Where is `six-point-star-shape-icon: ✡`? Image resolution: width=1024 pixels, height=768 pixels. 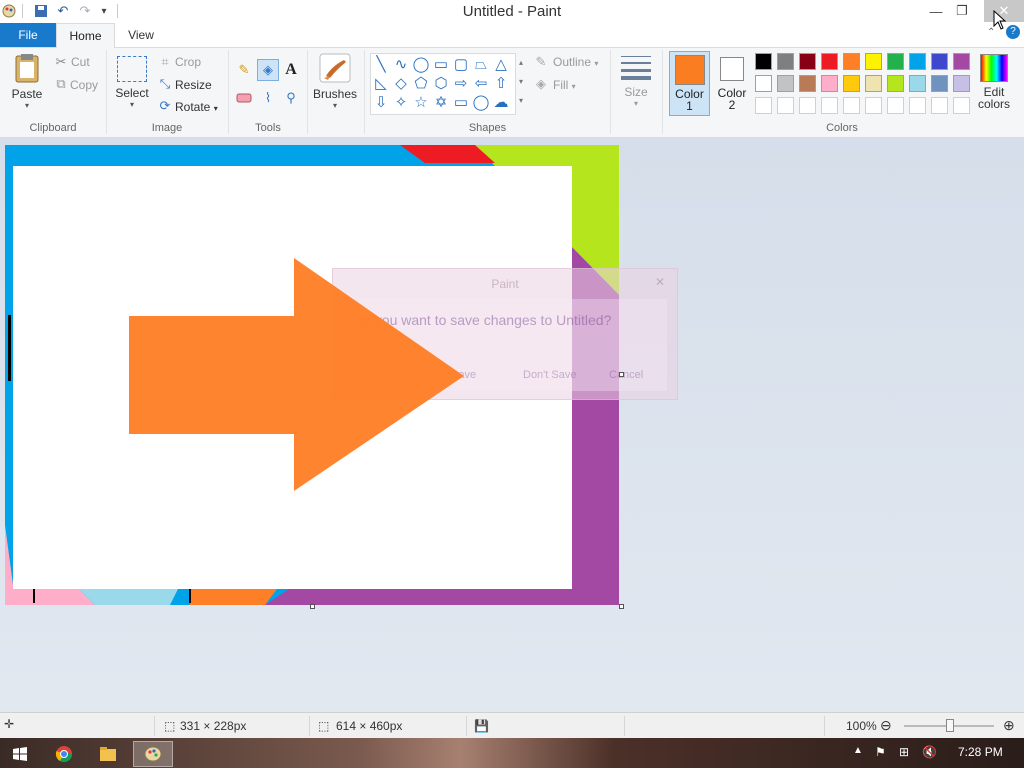
six-point-star-shape-icon: ✡ is located at coordinates (441, 102).